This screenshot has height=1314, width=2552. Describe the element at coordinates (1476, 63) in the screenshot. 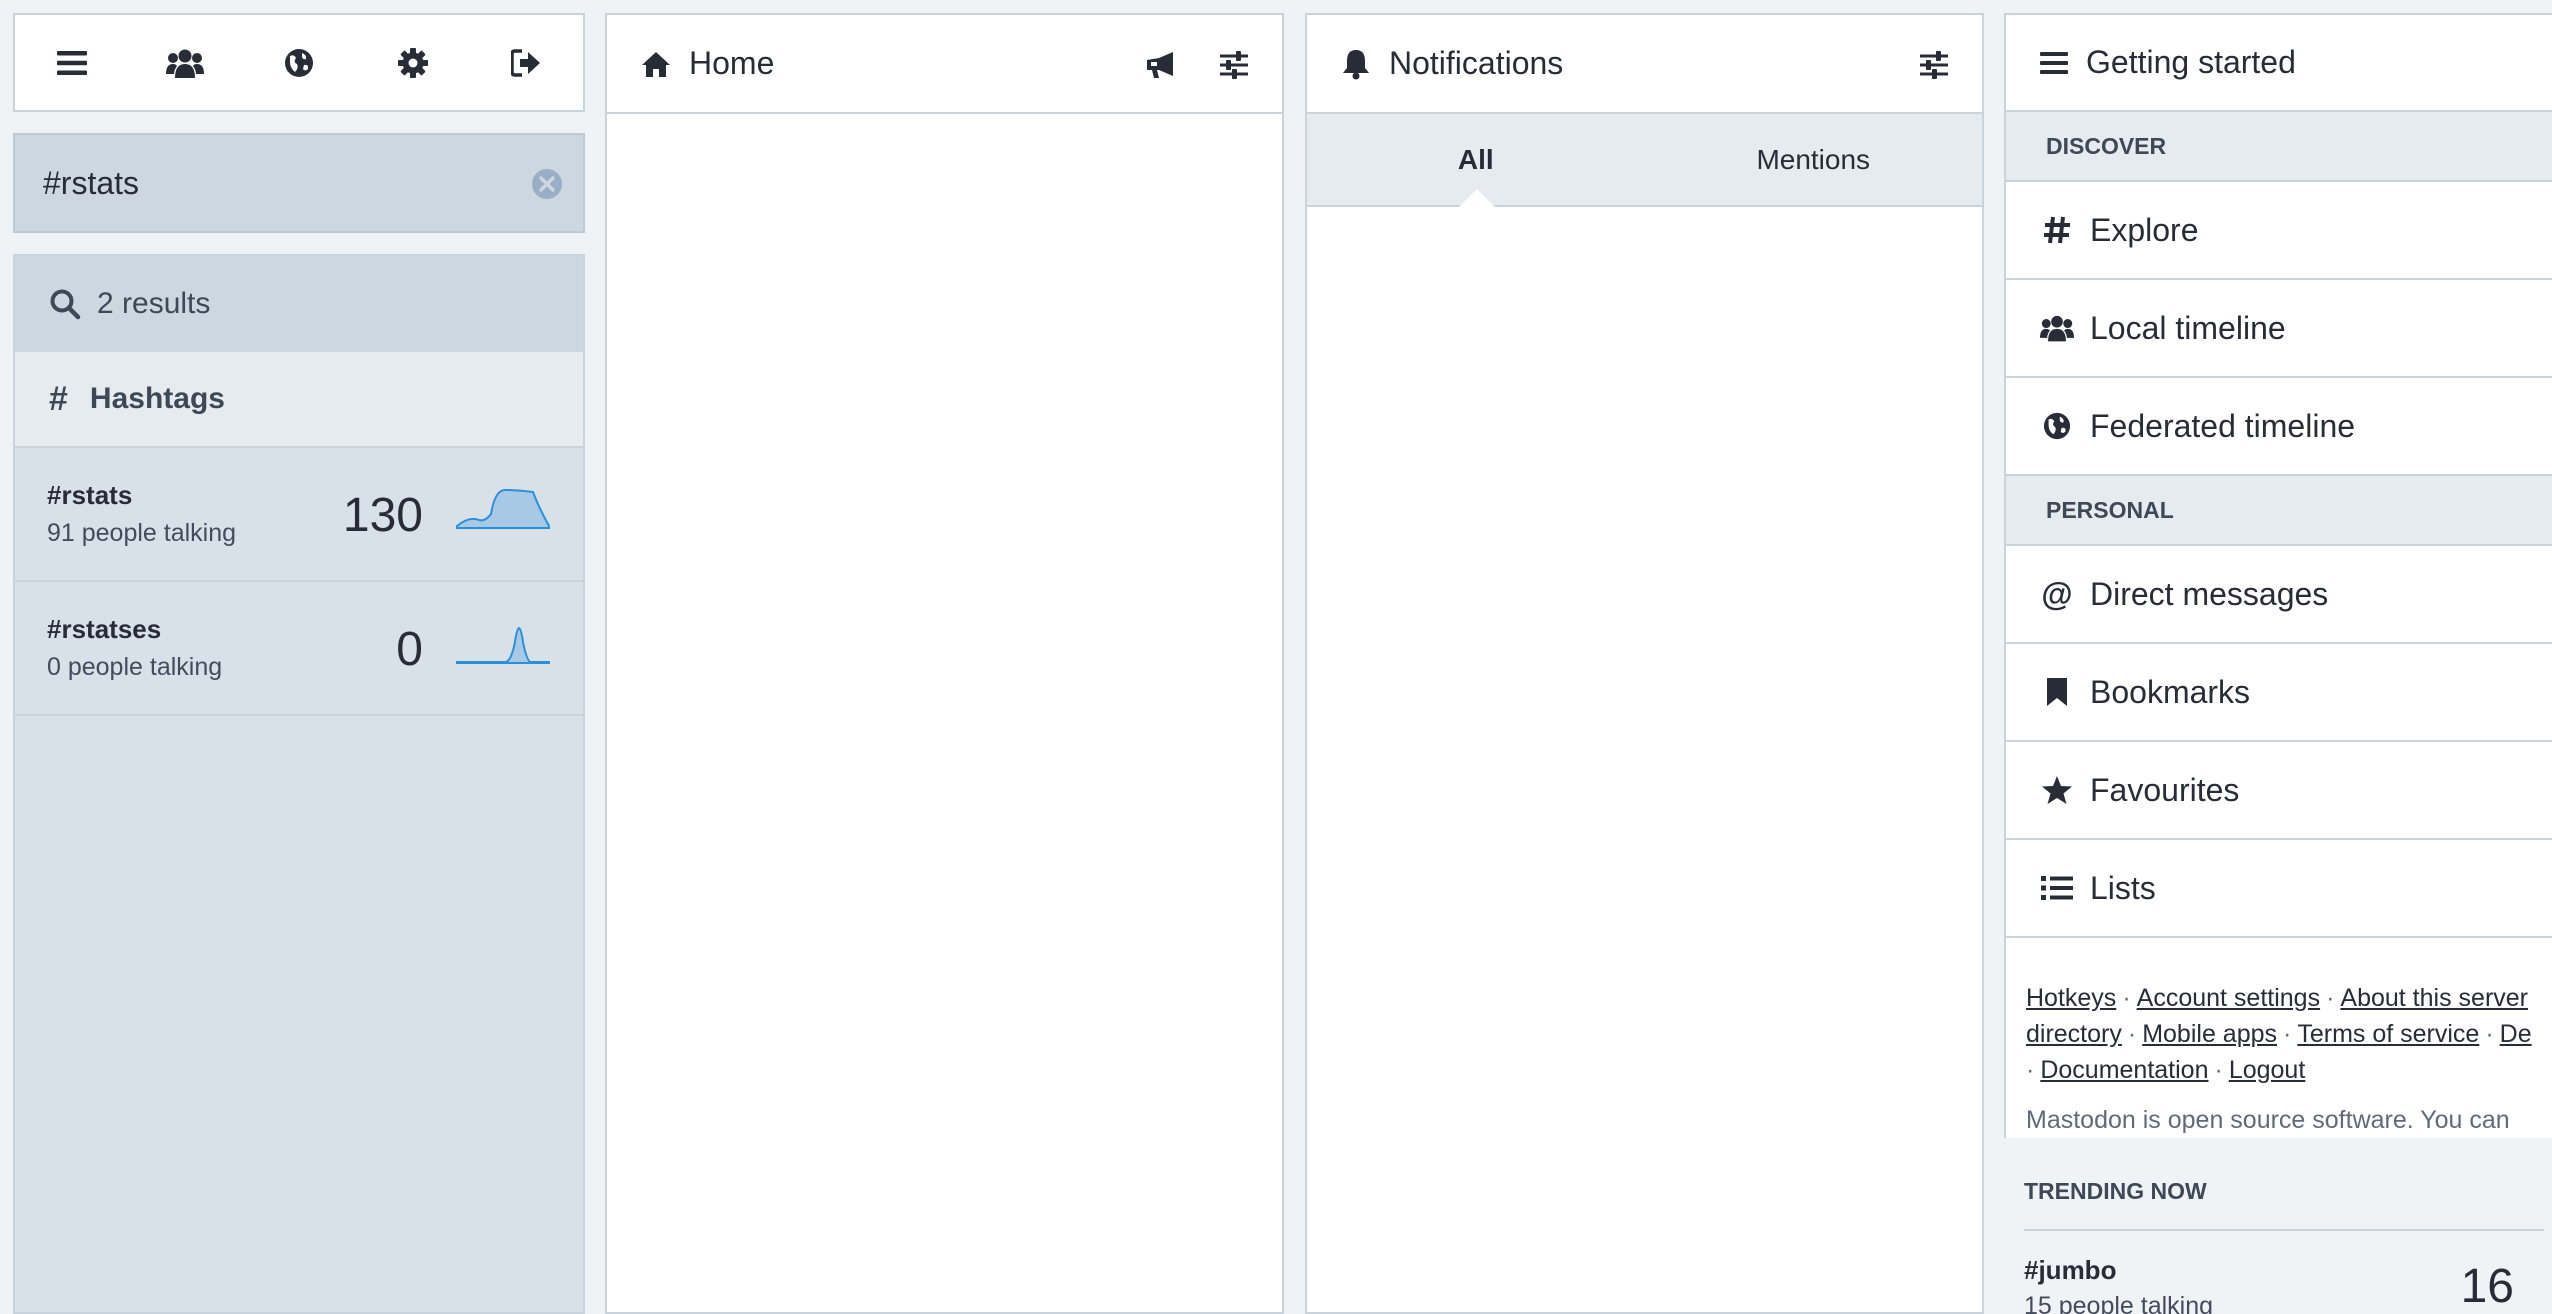

I see `notifications-title: Notifications` at that location.